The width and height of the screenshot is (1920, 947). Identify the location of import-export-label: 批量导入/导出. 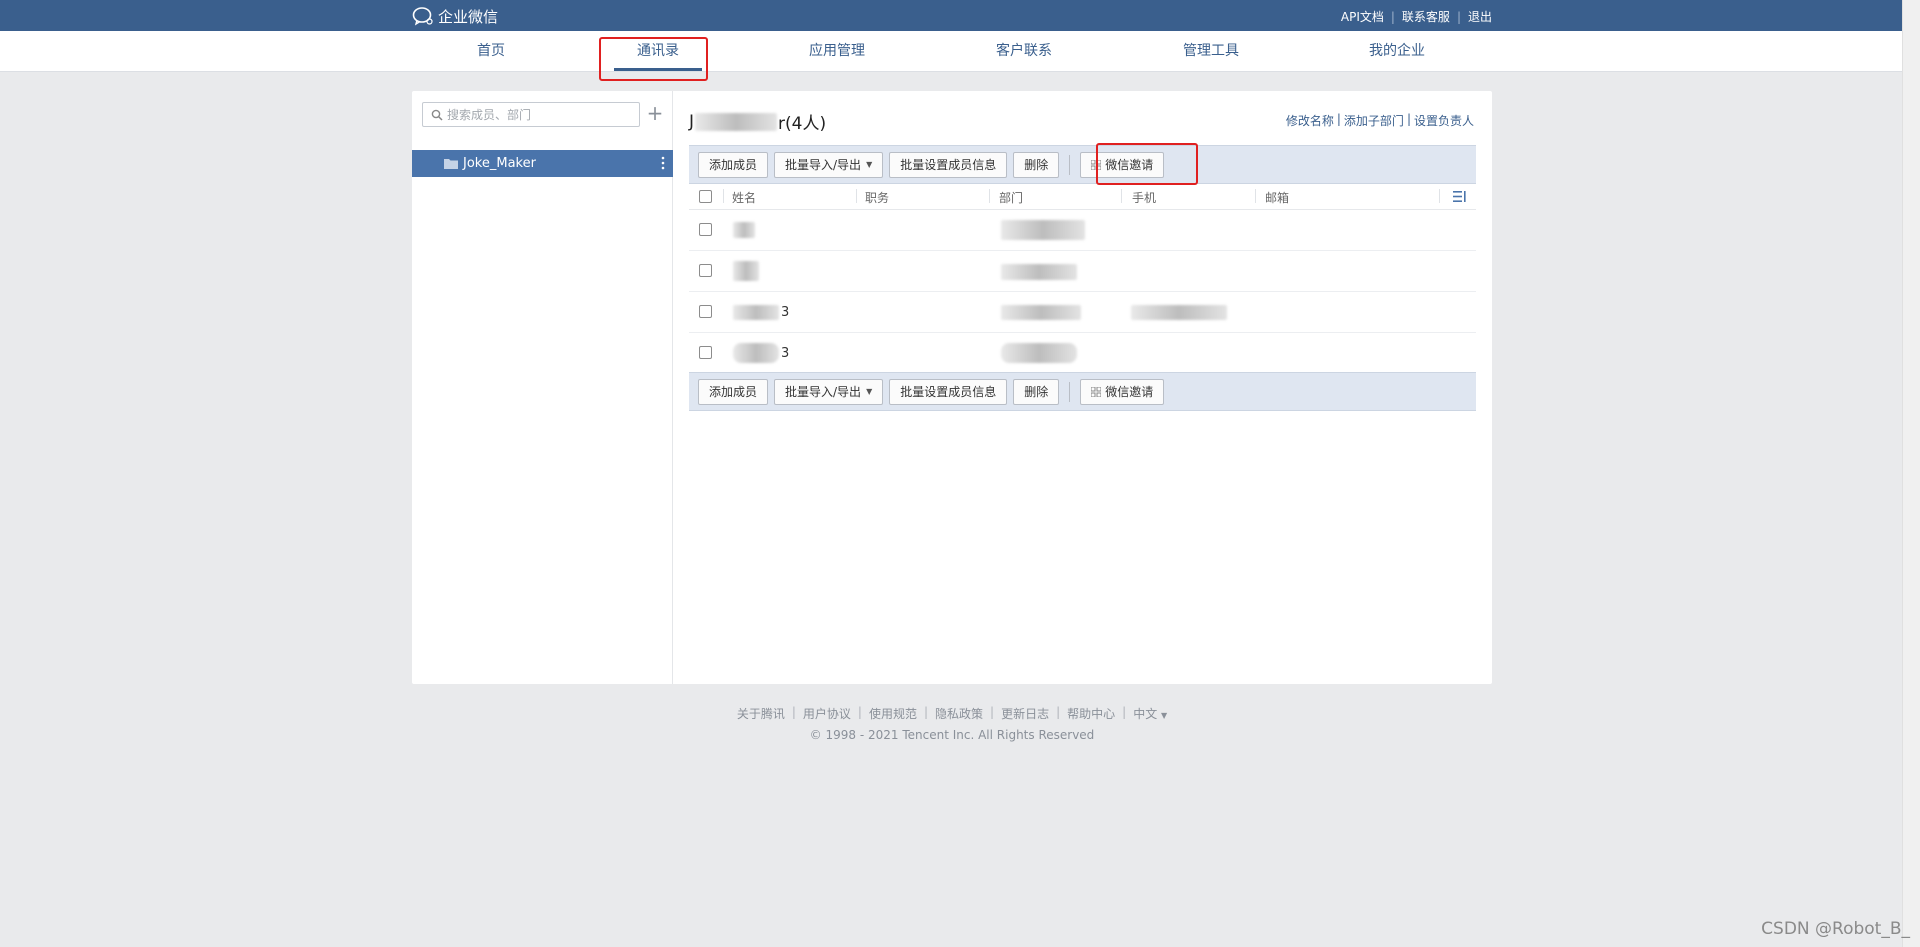
(823, 165).